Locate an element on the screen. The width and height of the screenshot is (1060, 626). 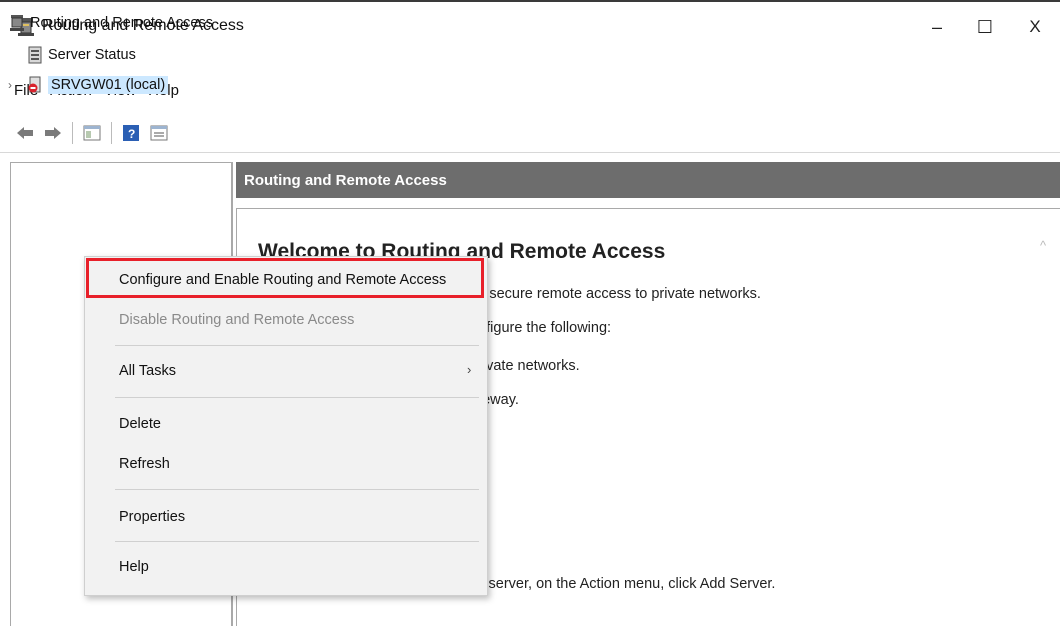
menu-item-refresh: Refresh is located at coordinates (144, 464).